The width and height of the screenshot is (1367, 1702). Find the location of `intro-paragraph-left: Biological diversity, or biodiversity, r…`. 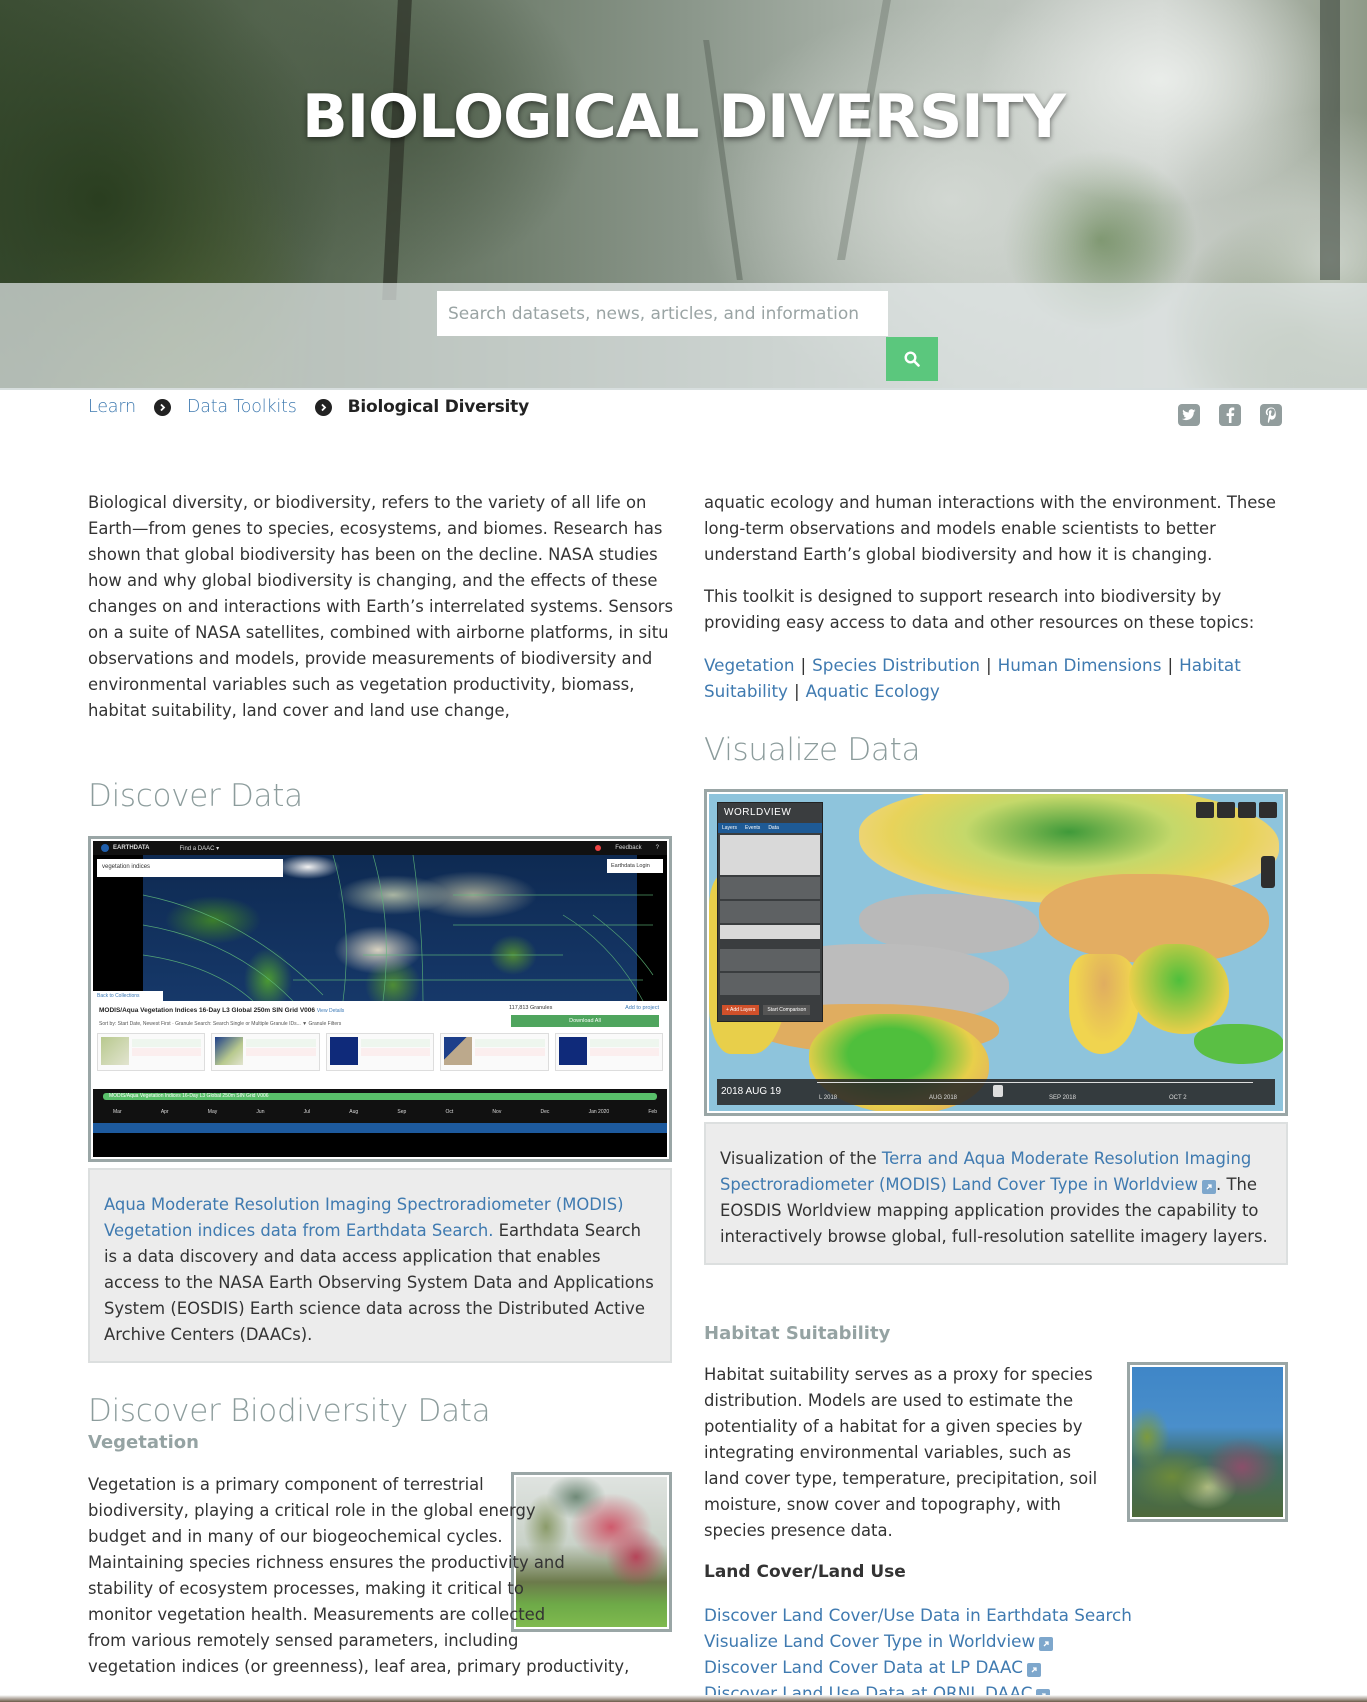

intro-paragraph-left: Biological diversity, or biodiversity, r… is located at coordinates (381, 606).